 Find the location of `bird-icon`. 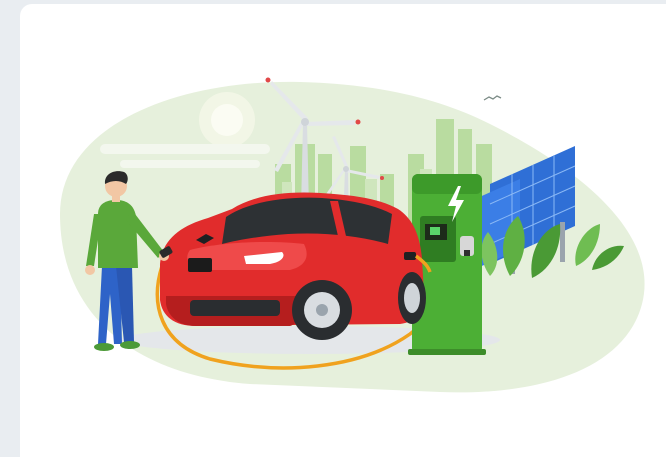

bird-icon is located at coordinates (492, 98).